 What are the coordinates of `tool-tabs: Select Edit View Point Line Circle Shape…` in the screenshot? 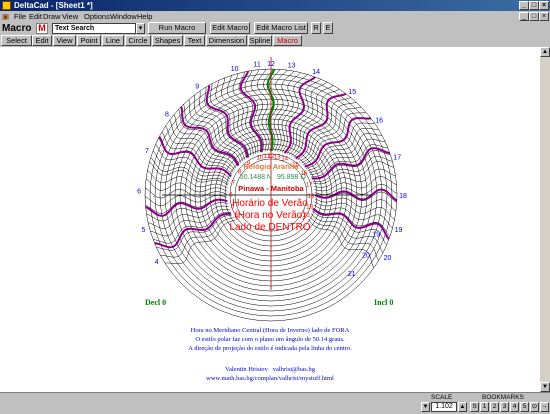 It's located at (275, 40).